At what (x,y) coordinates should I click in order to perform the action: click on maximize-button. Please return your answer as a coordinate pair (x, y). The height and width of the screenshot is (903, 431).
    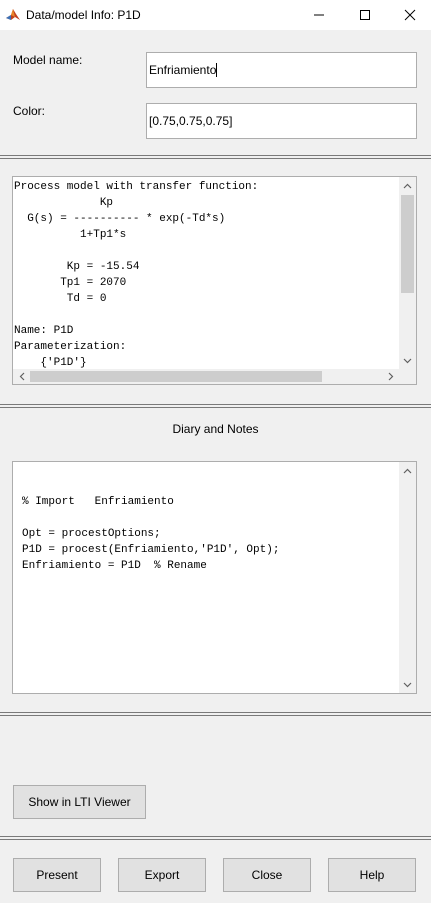
    Looking at the image, I should click on (364, 15).